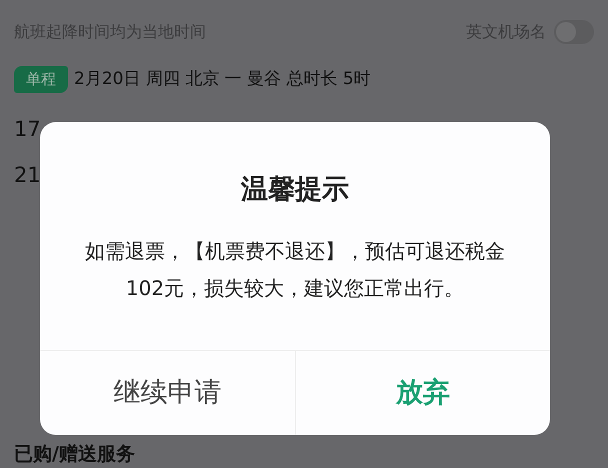 The image size is (608, 468). I want to click on flight-time: 17, so click(28, 129).